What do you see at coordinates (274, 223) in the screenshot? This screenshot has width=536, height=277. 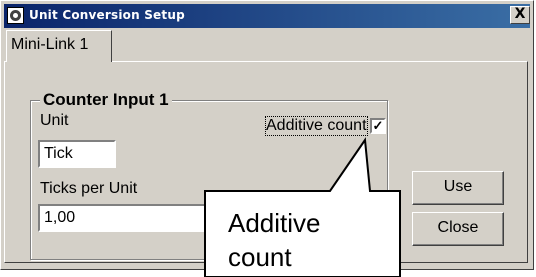 I see `callout-line-1: Additive` at bounding box center [274, 223].